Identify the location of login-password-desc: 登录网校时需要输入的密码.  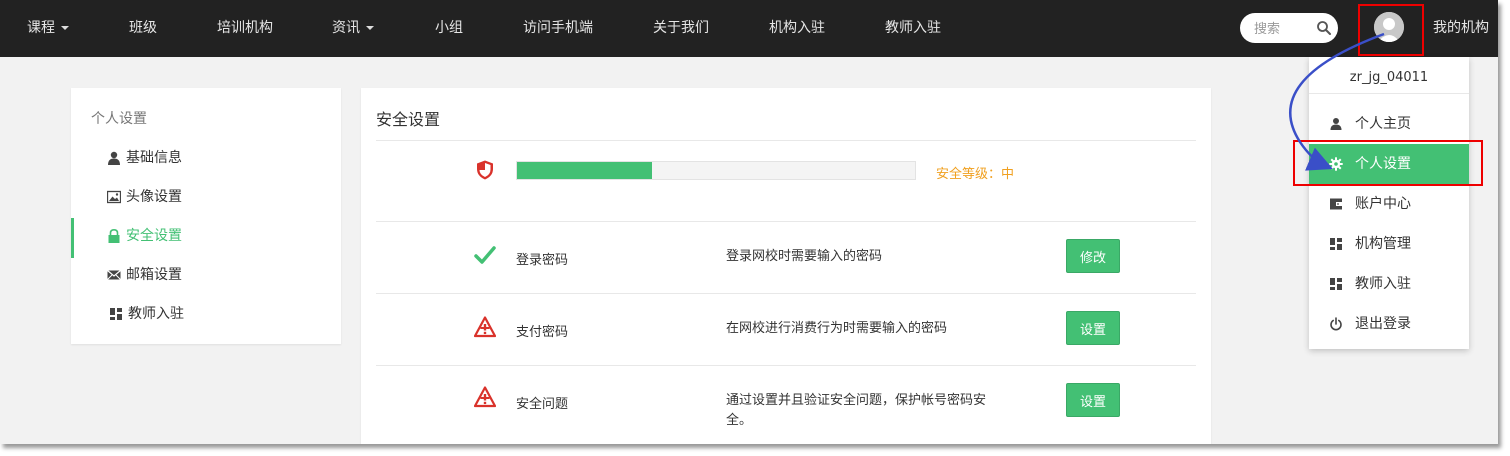
(804, 256).